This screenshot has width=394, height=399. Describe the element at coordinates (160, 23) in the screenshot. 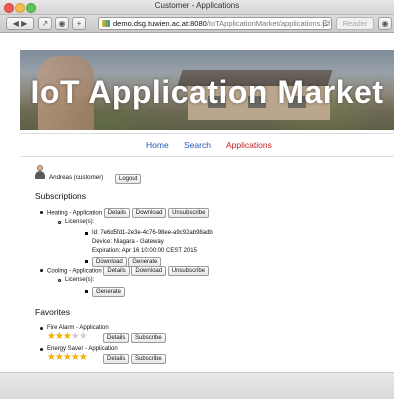

I see `url-host: demo.dsg.tuwien.ac.at:8080` at that location.